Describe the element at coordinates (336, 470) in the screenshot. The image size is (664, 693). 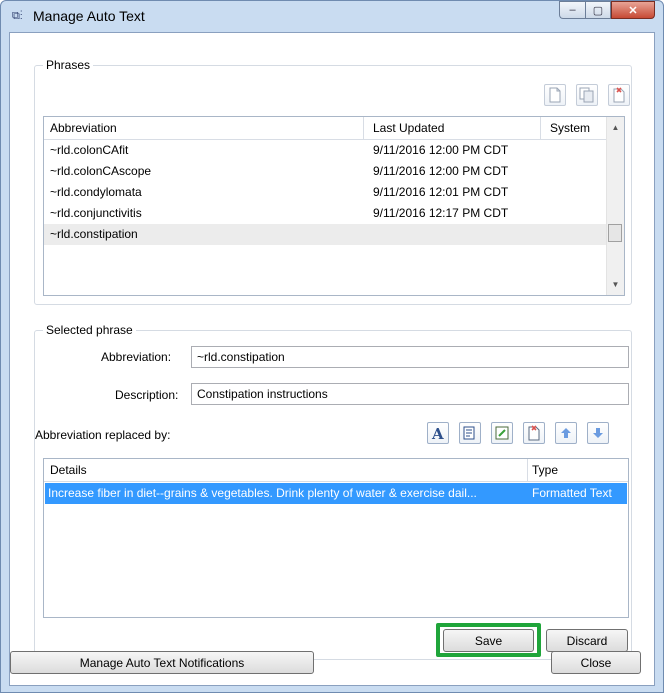
I see `details-list-header: Details Type` at that location.